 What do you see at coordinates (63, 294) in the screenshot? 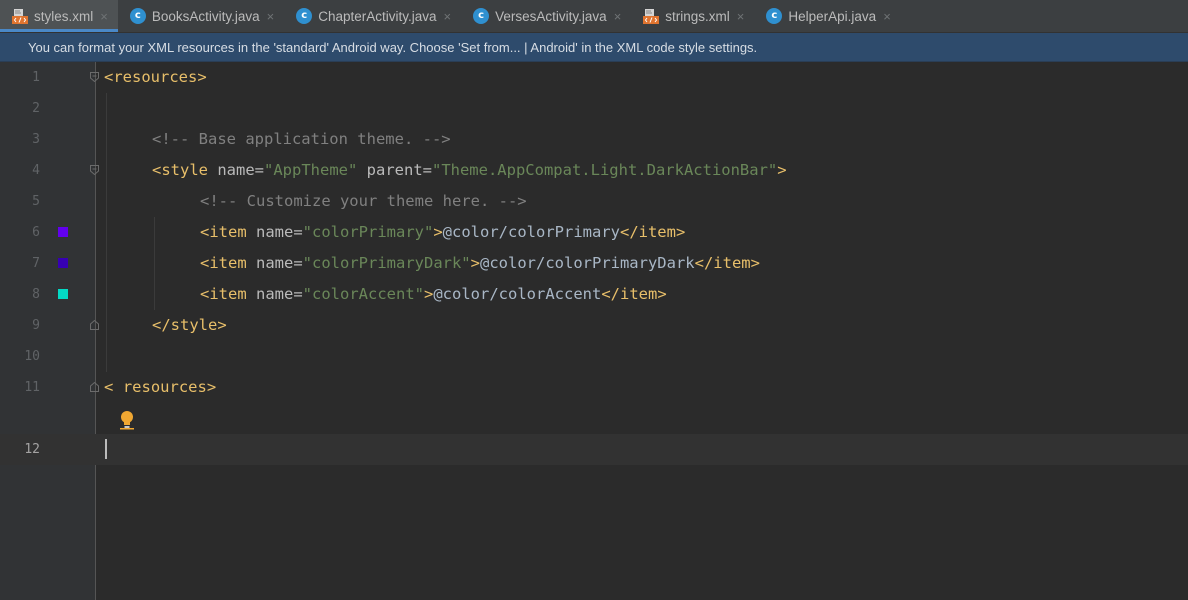
I see `color-swatch-accent` at bounding box center [63, 294].